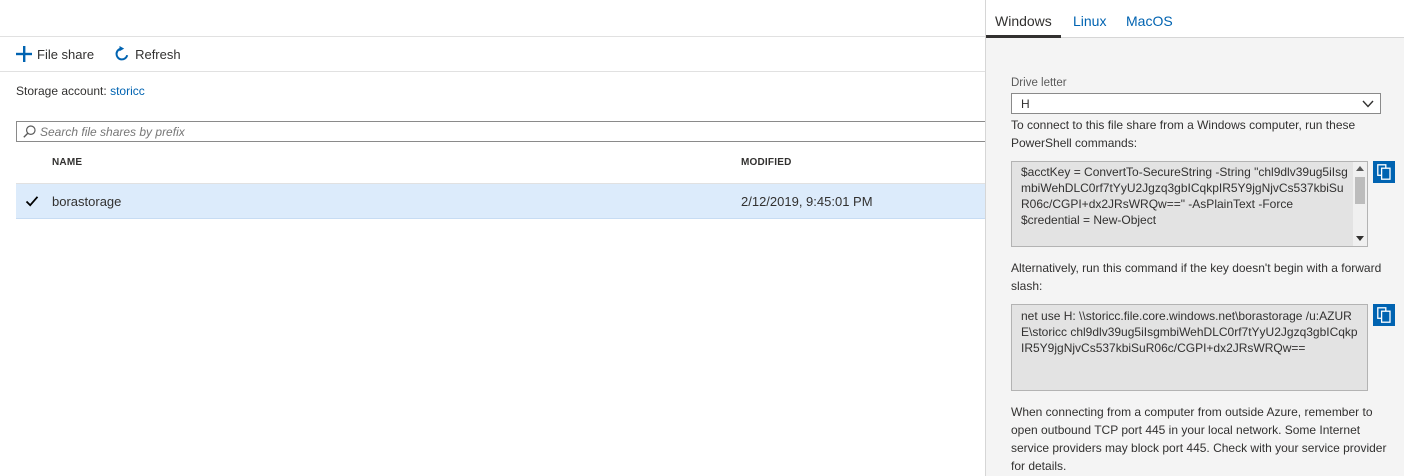  I want to click on table-row: borastorage 2/12/2019, 9:45:01 PM, so click(500, 201).